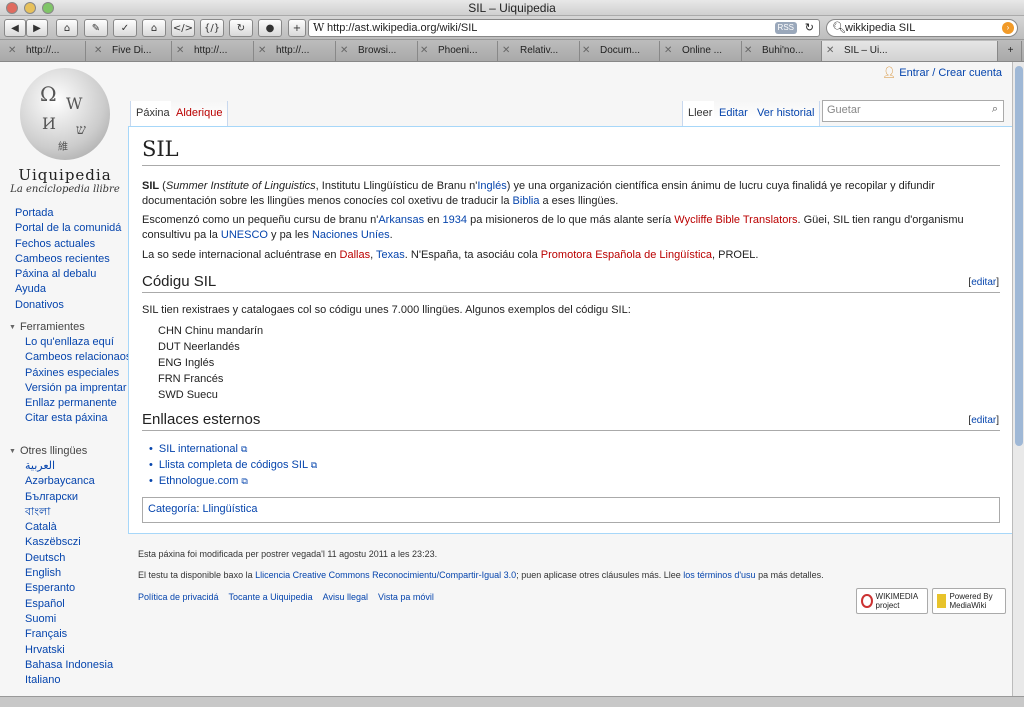  Describe the element at coordinates (64, 497) in the screenshot. I see `sidebar-link: Български` at that location.